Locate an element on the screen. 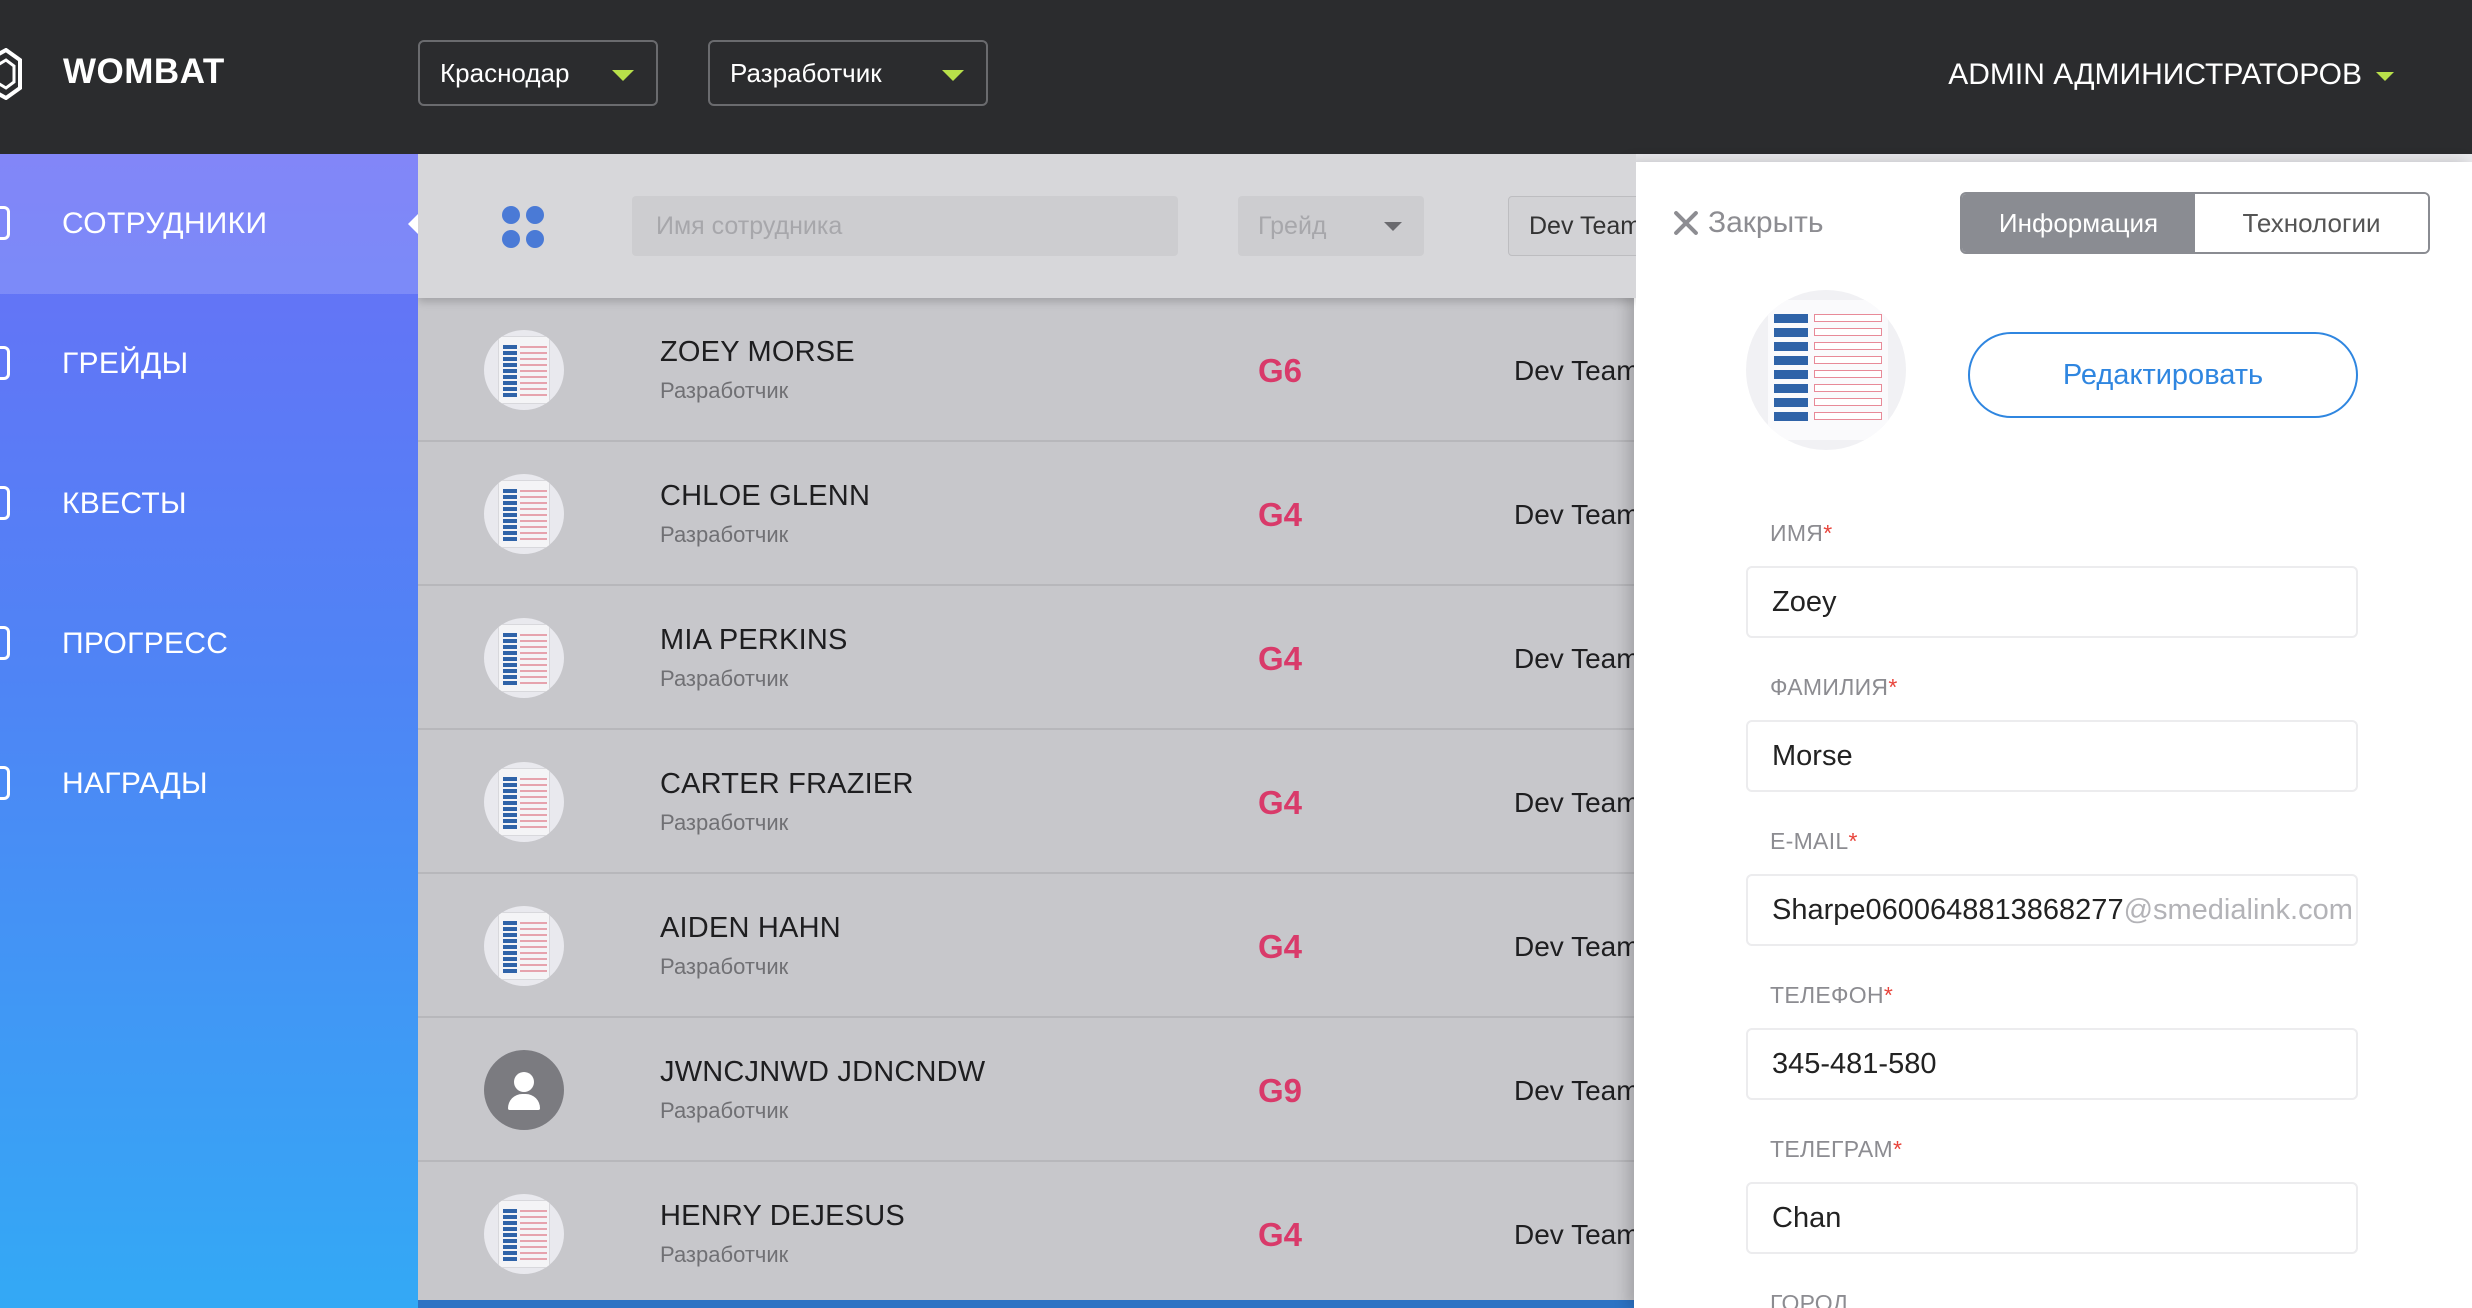 The image size is (2472, 1308). employee-name: CARTER FRAZIER is located at coordinates (787, 784).